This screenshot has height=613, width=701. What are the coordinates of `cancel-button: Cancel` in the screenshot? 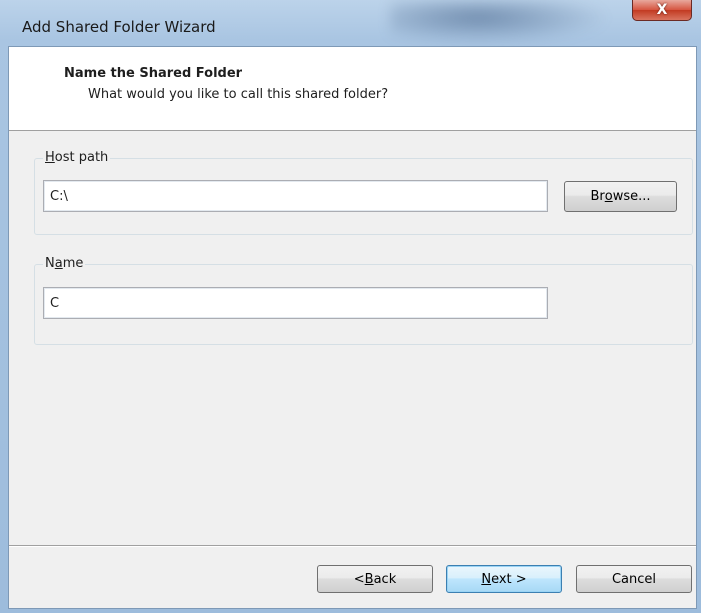 It's located at (634, 579).